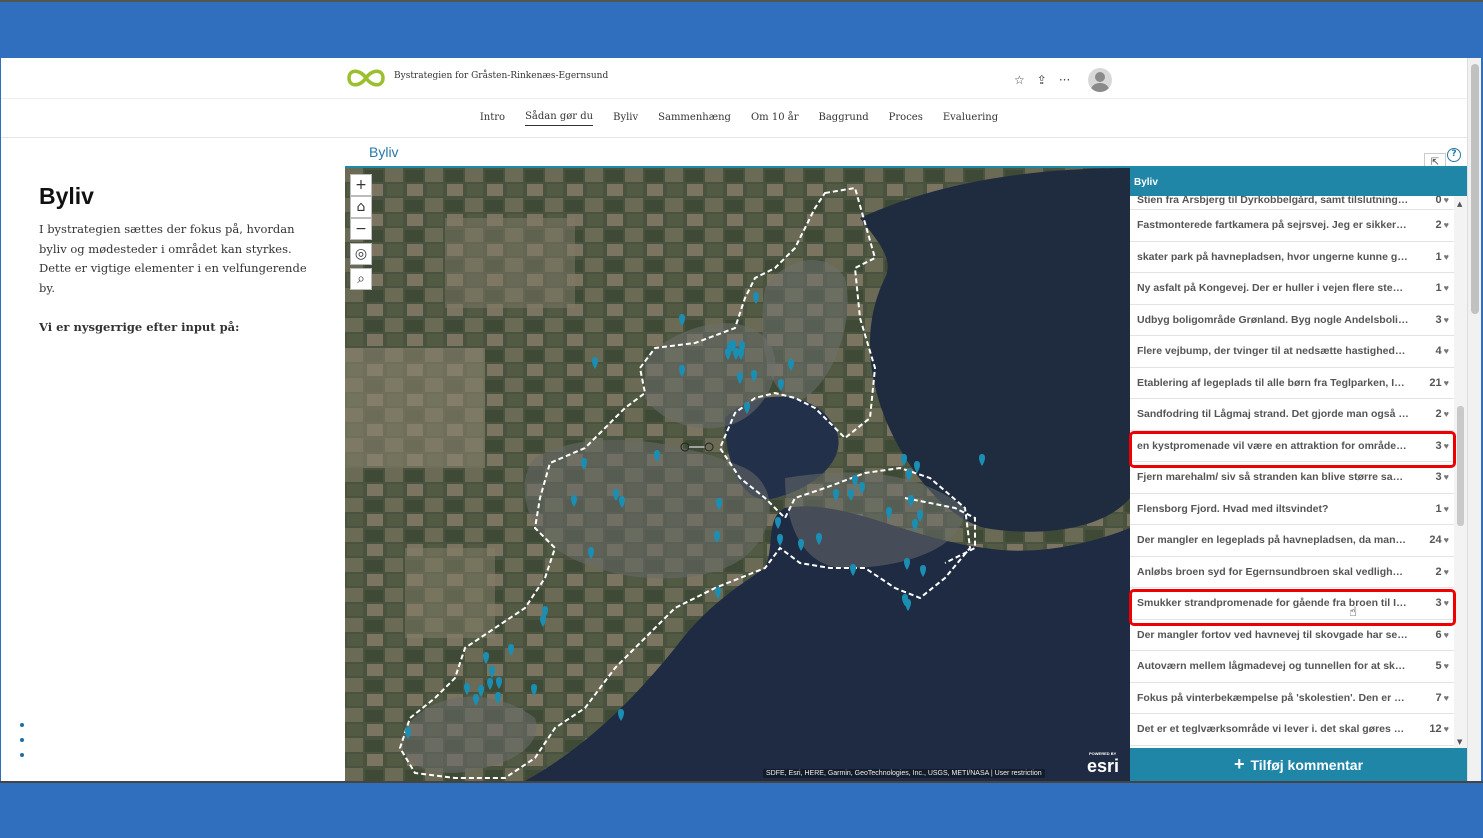 This screenshot has height=838, width=1483. I want to click on page-scrollbar, so click(1474, 419).